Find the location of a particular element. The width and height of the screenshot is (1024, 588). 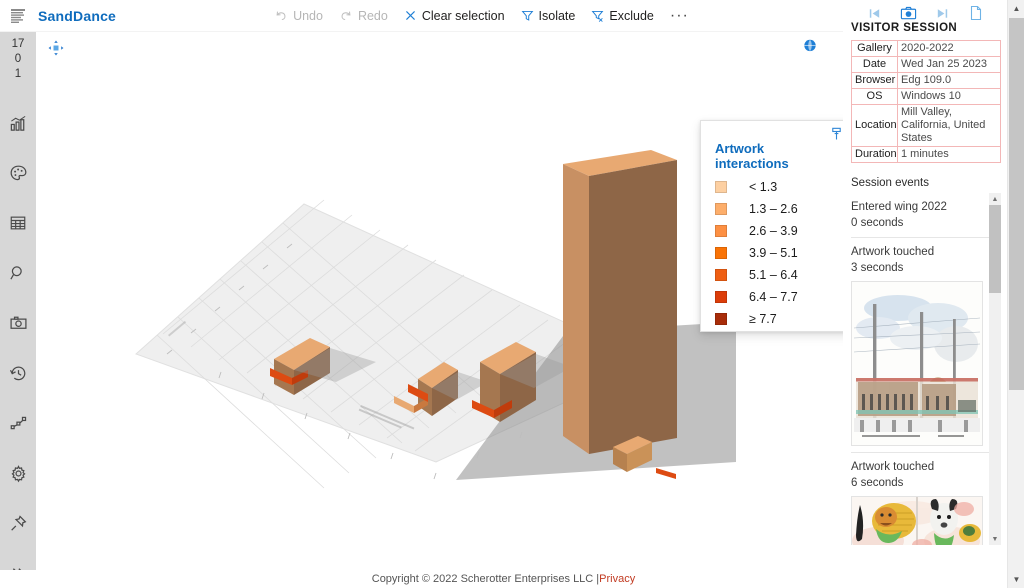

legend-item-label: < 1.3 is located at coordinates (763, 187).